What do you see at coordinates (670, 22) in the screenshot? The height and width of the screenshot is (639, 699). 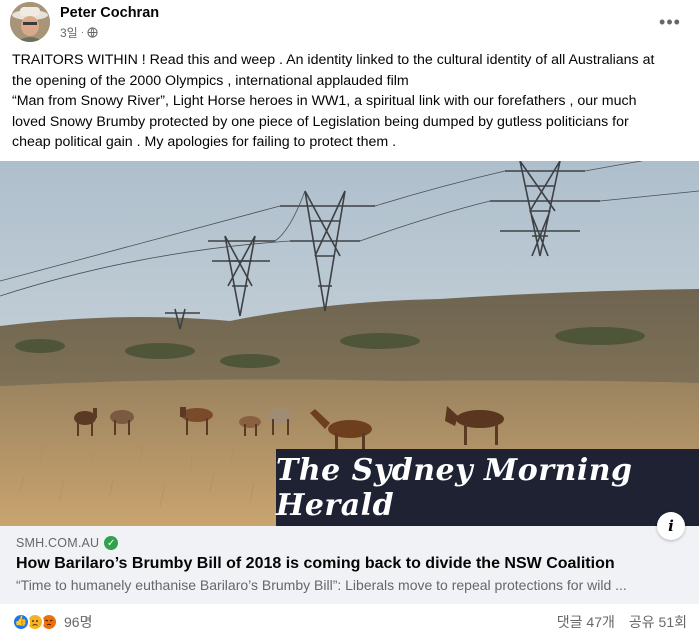 I see `more-options-icon: •••` at bounding box center [670, 22].